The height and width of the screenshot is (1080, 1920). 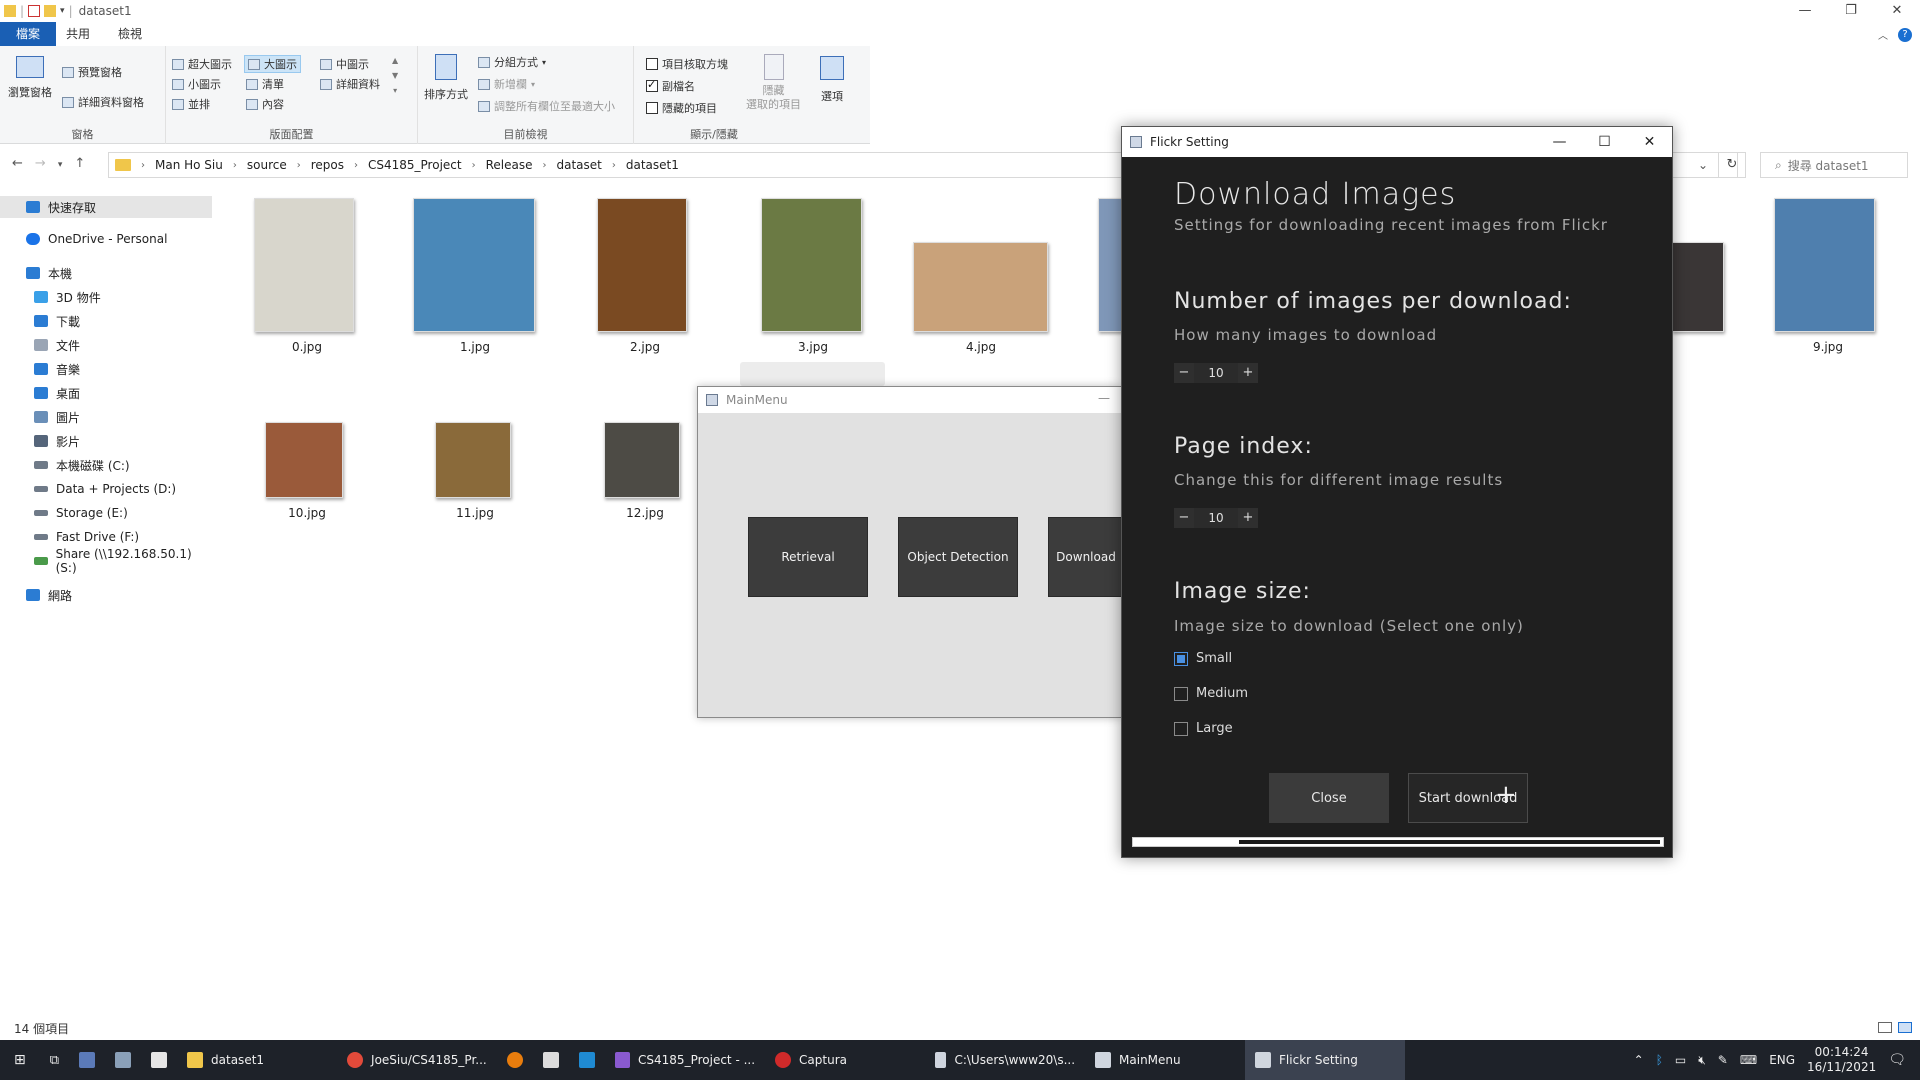 What do you see at coordinates (981, 347) in the screenshot?
I see `file-name: 4.jpg` at bounding box center [981, 347].